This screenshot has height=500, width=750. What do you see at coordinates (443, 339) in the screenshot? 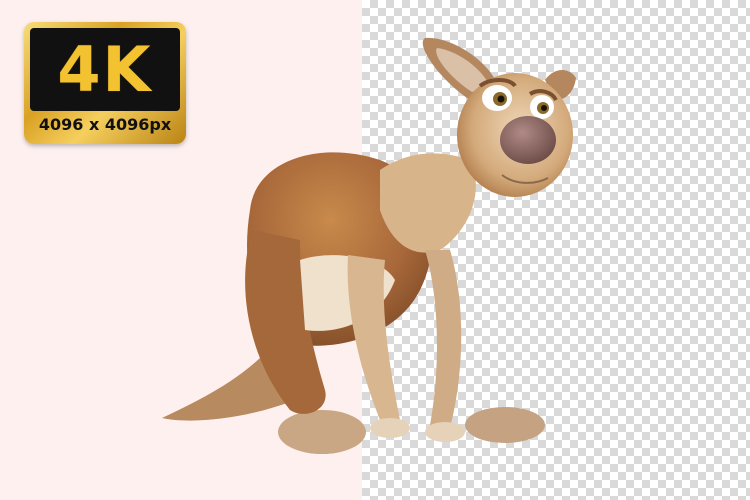
I see `front-leg-right` at bounding box center [443, 339].